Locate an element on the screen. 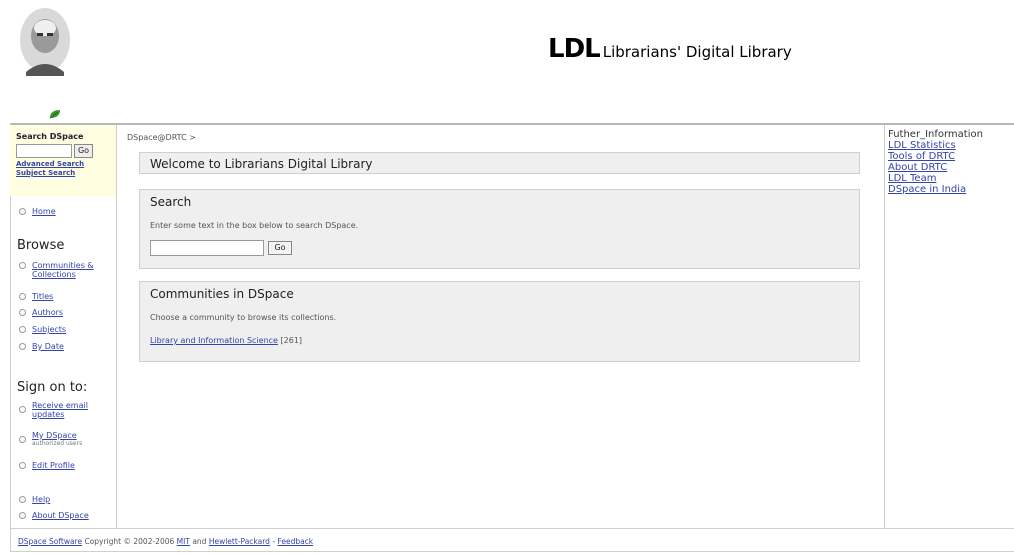 The height and width of the screenshot is (554, 1014). breadcrumb: DSpace@DRTC > is located at coordinates (161, 137).